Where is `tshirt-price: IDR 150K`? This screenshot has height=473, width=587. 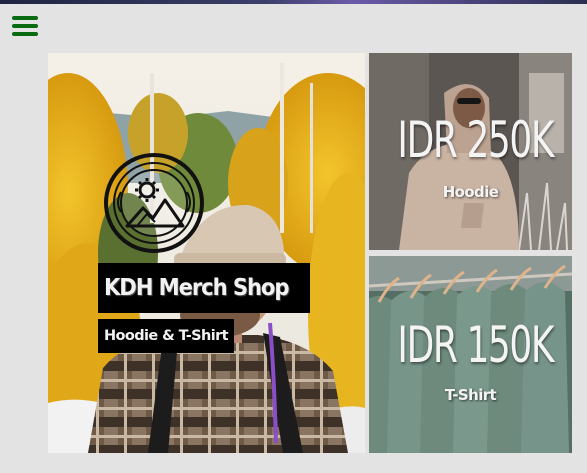
tshirt-price: IDR 150K is located at coordinates (475, 345).